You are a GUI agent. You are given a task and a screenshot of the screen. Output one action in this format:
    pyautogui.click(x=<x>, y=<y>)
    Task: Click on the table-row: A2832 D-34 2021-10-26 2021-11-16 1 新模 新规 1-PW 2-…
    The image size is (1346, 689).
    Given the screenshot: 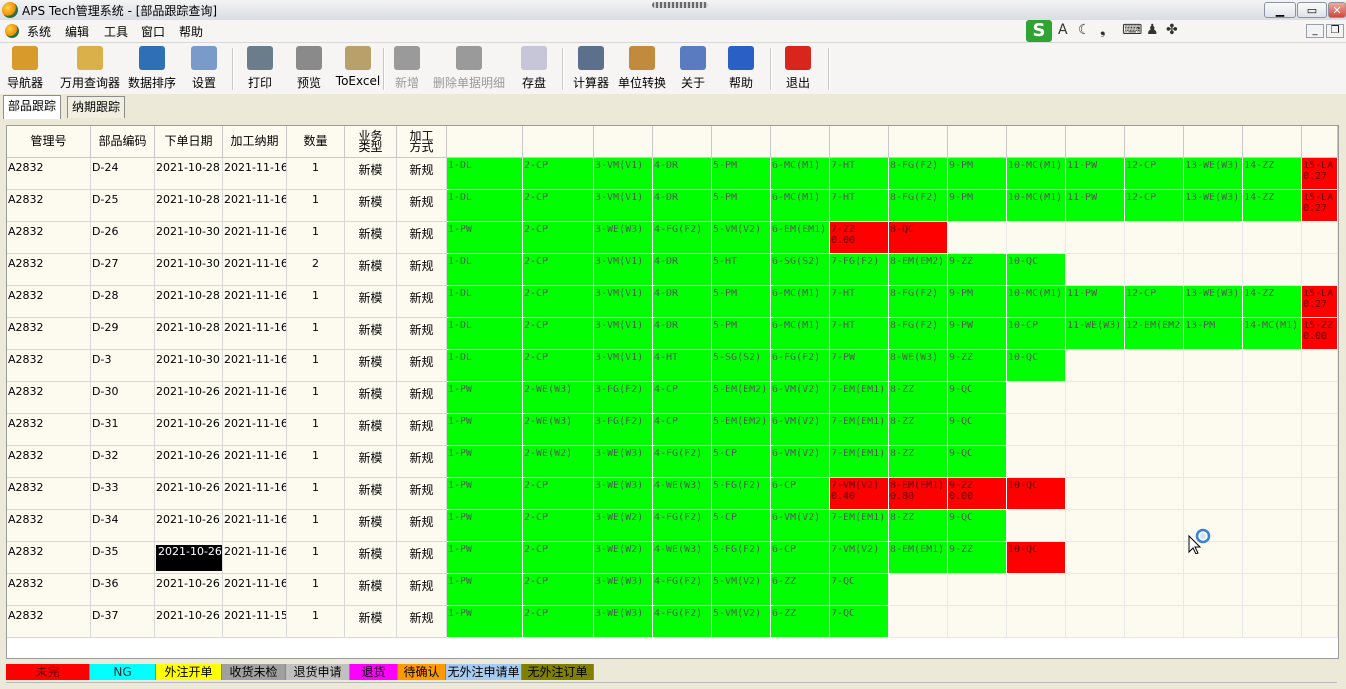 What is the action you would take?
    pyautogui.click(x=672, y=526)
    